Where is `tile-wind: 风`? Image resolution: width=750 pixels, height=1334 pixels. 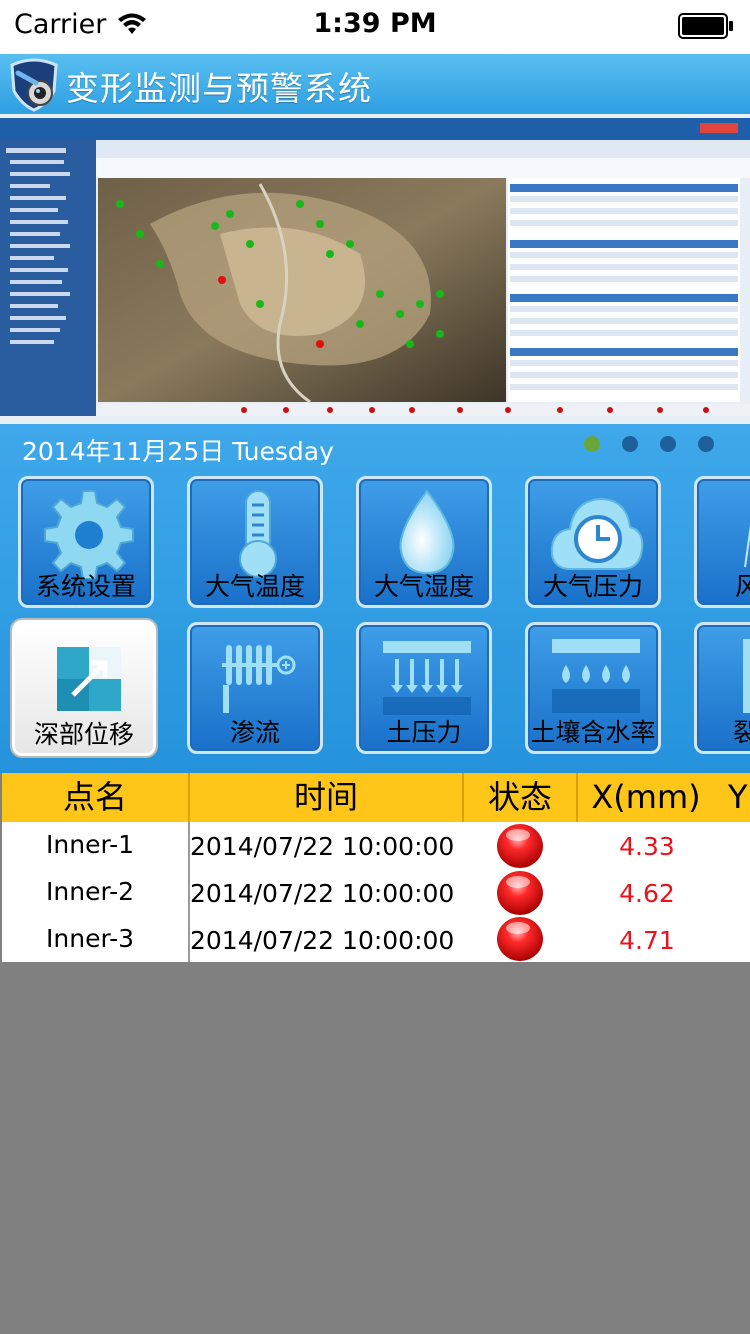
tile-wind: 风 is located at coordinates (722, 542).